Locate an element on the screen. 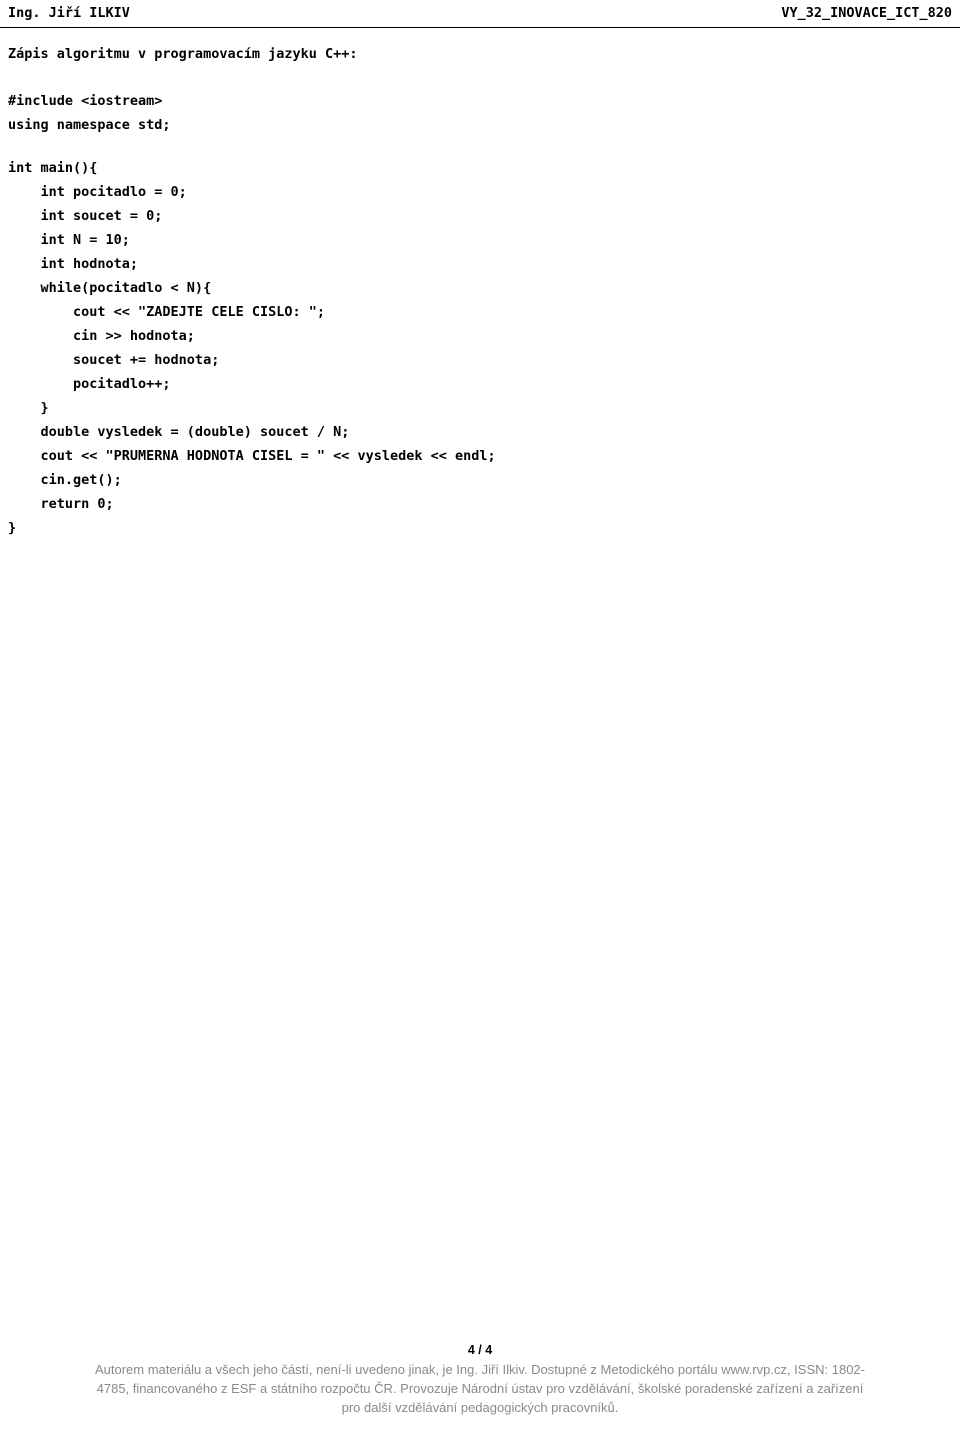 This screenshot has height=1440, width=960. header-material-code: VY_32_INOVACE_ICT_820 is located at coordinates (866, 13).